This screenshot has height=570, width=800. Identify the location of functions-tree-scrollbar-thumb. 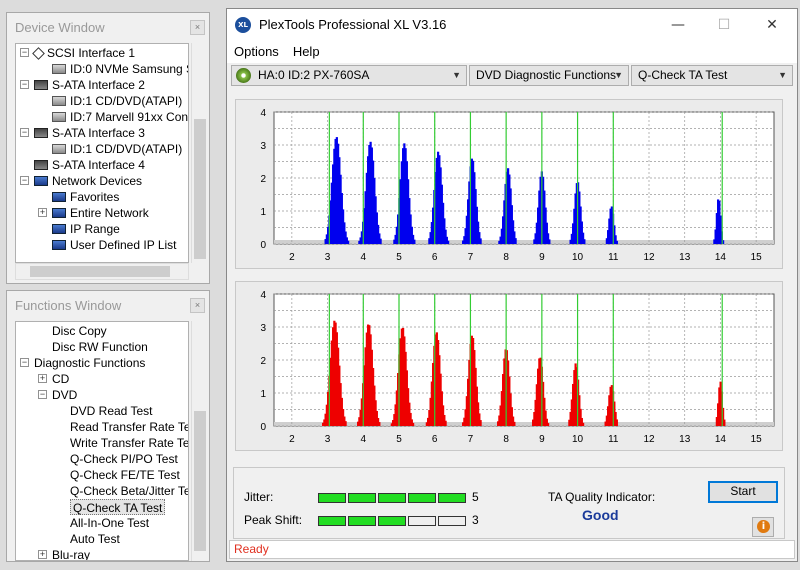
(200, 481).